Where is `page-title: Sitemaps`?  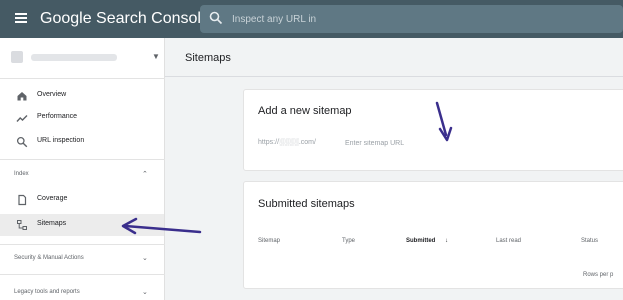
page-title: Sitemaps is located at coordinates (208, 58).